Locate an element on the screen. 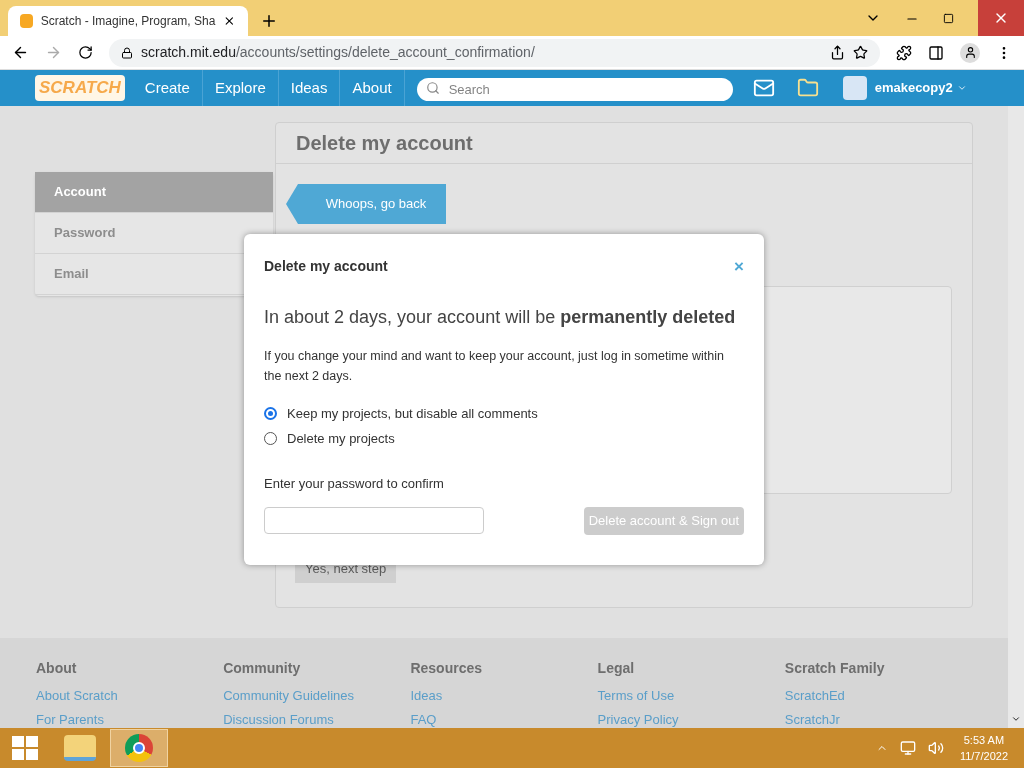 This screenshot has height=768, width=1024. footer-link: Community Guidelines is located at coordinates (317, 696).